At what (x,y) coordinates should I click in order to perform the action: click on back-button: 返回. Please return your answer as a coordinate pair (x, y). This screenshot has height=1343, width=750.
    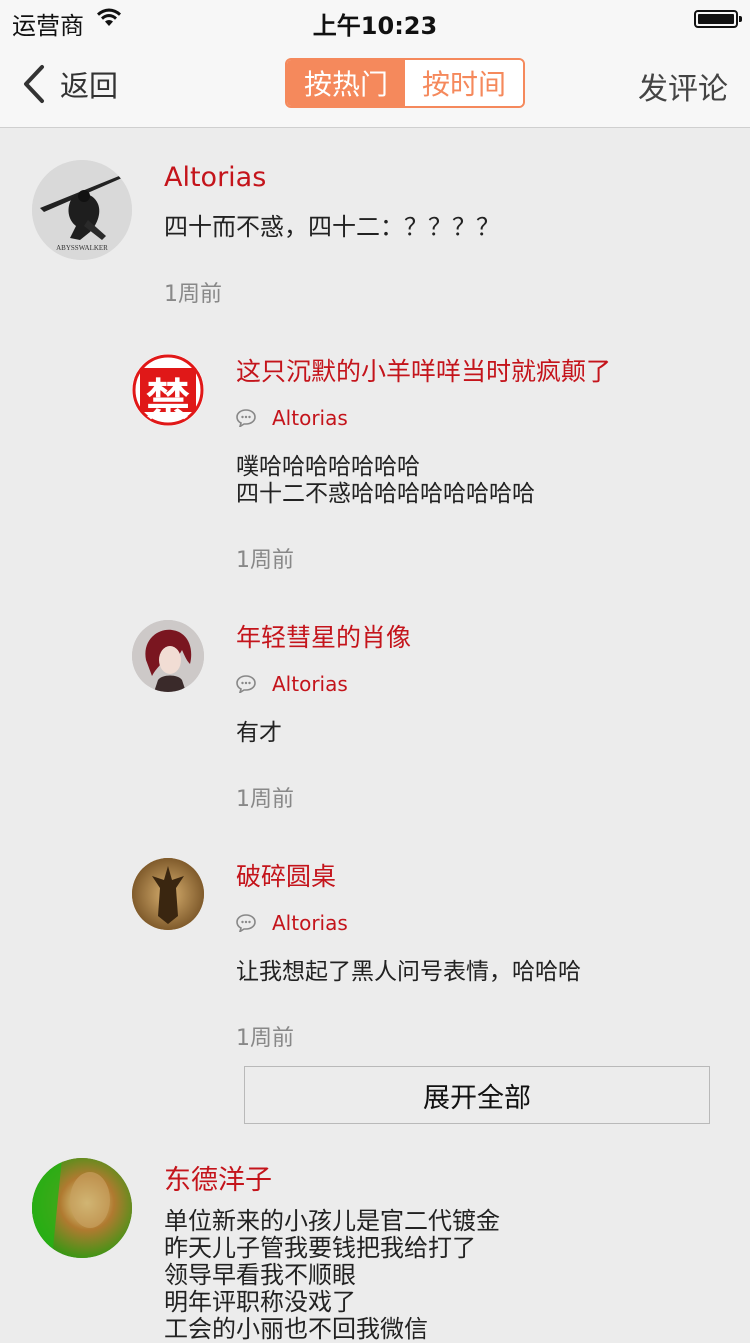
    Looking at the image, I should click on (70, 84).